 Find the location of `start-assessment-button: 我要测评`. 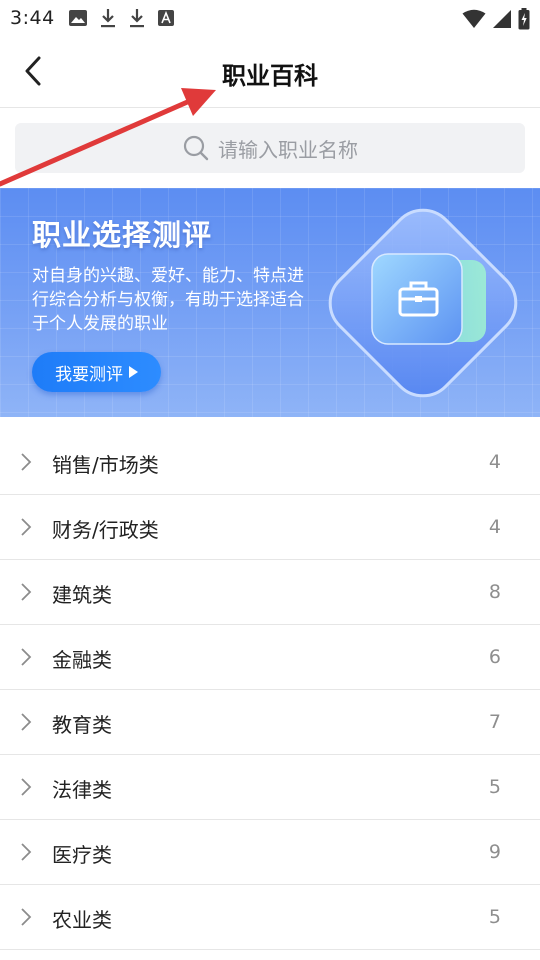

start-assessment-button: 我要测评 is located at coordinates (96, 372).